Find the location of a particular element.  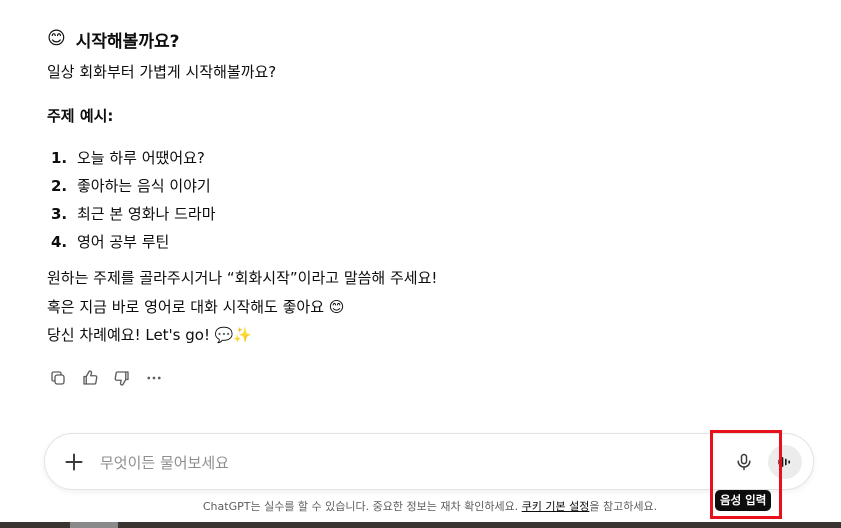

list-item: 3. 최근 본 영화나 드라마 is located at coordinates (427, 214).